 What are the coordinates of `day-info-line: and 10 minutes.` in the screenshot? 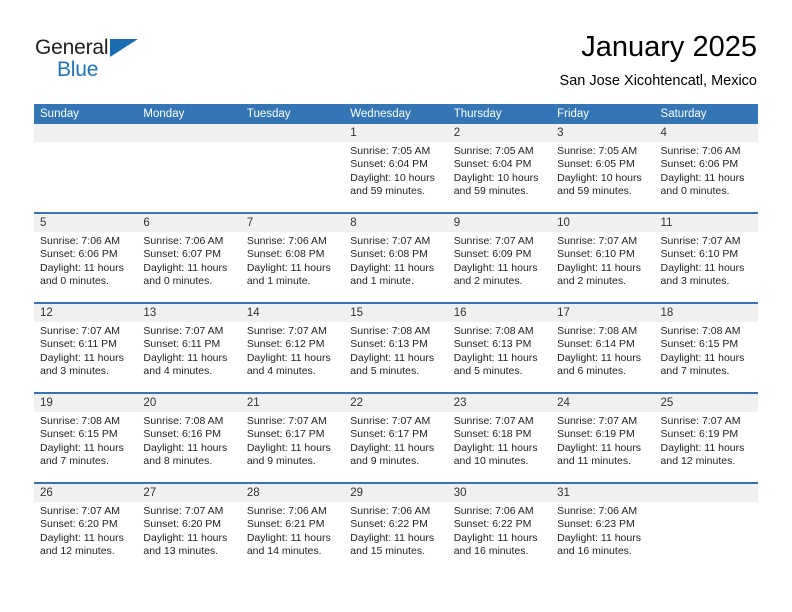 It's located at (491, 461).